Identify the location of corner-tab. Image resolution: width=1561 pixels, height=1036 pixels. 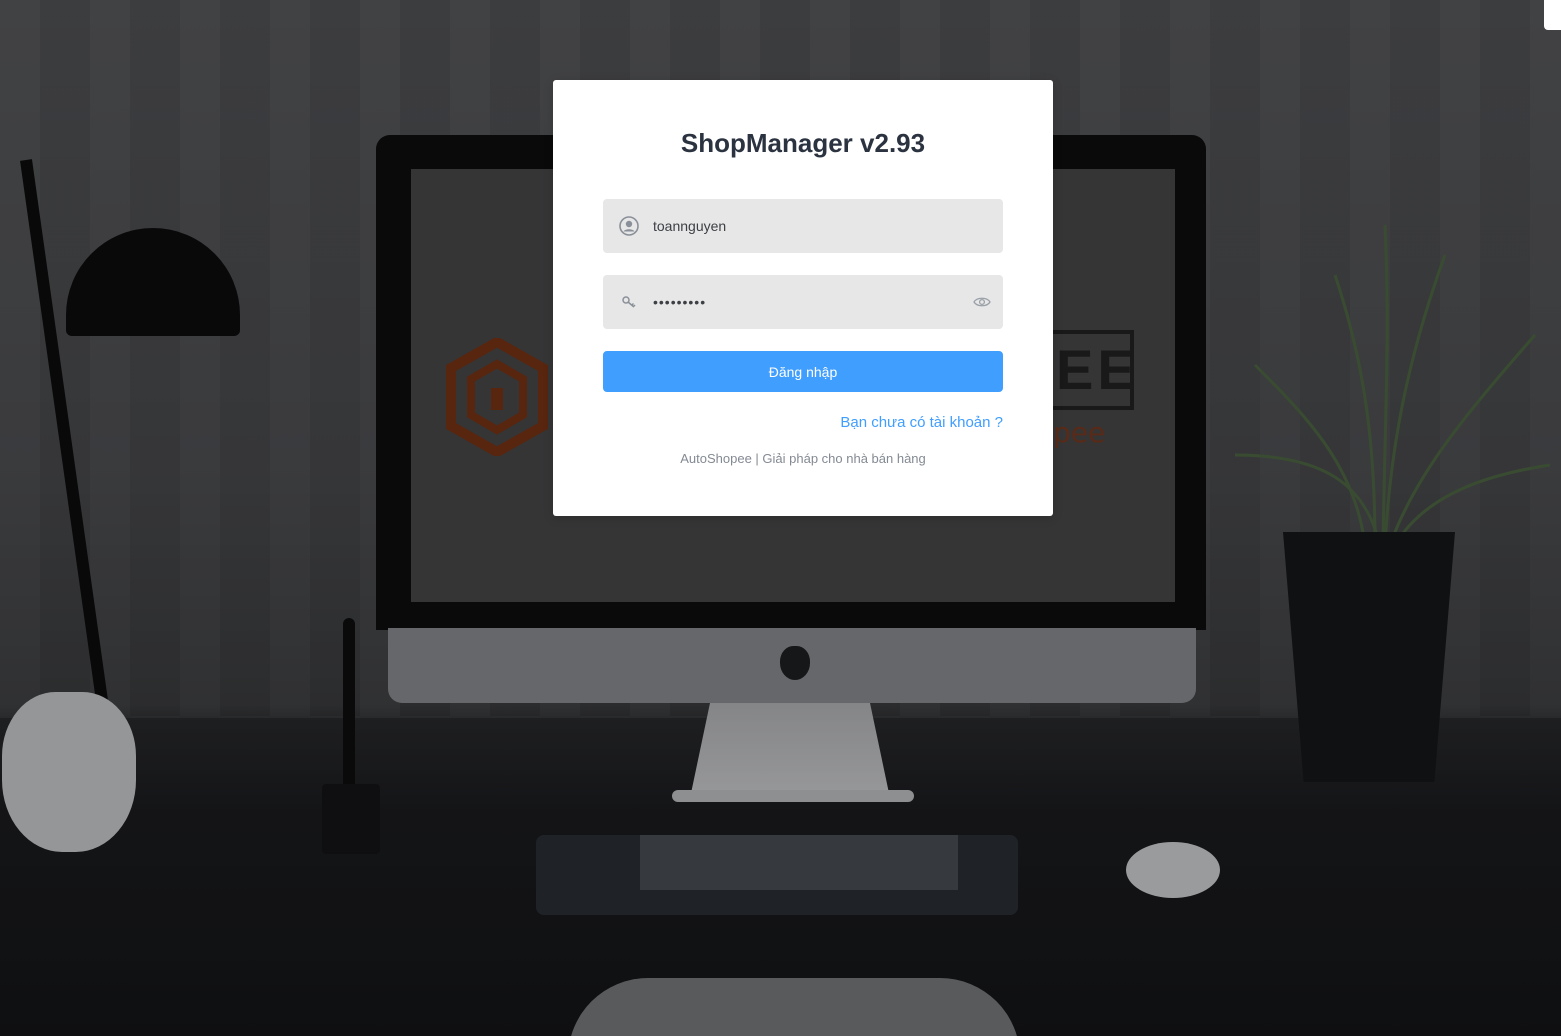
(1552, 15).